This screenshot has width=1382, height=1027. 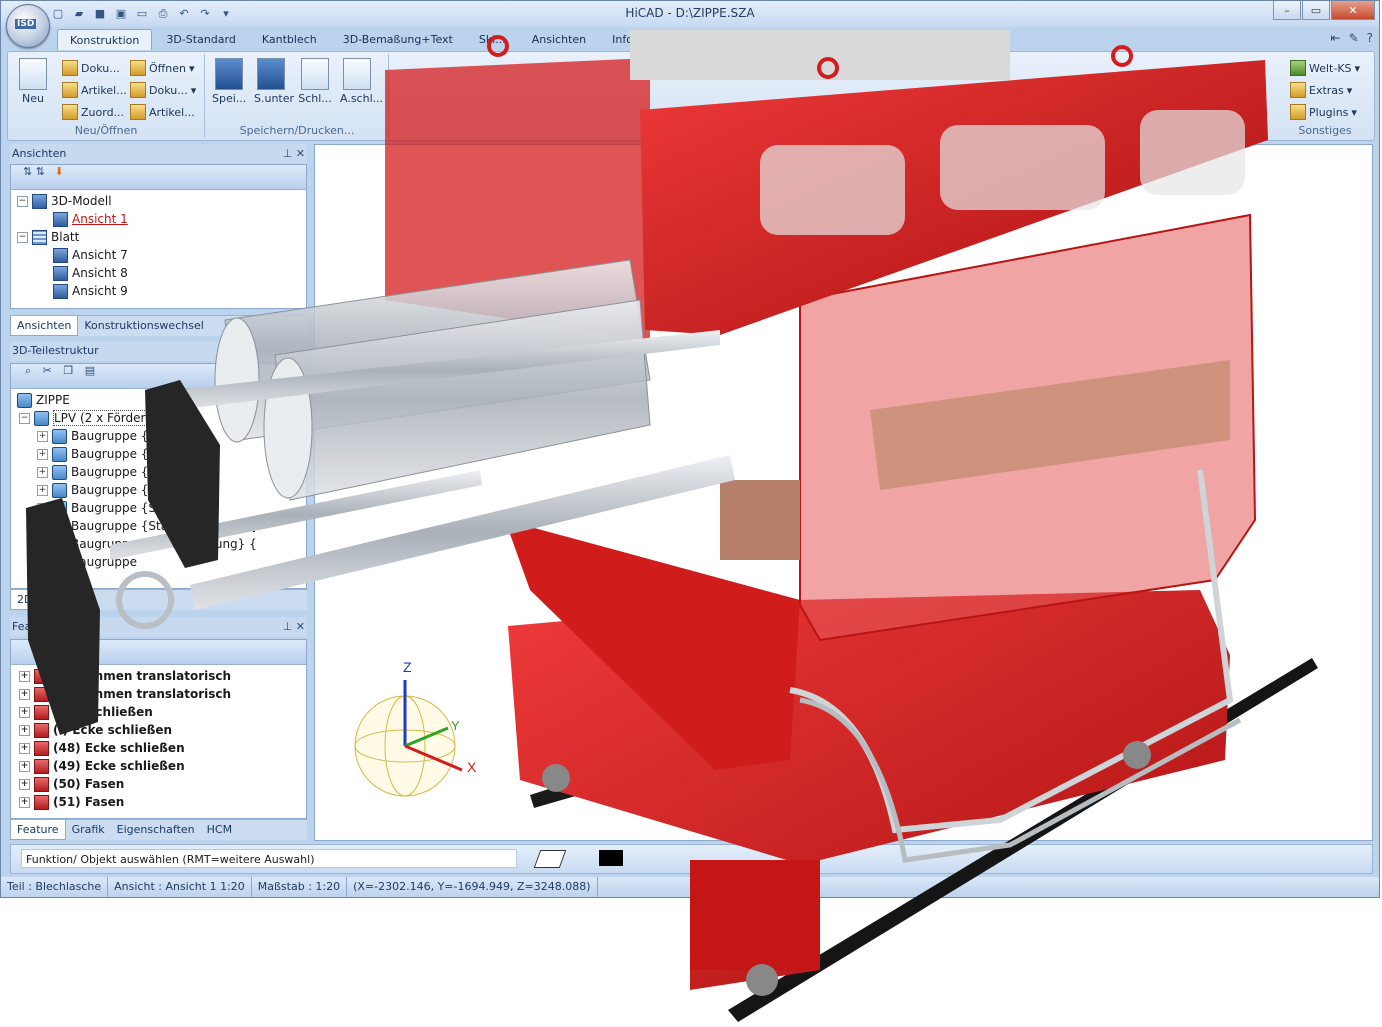 I want to click on arrow-down-icon: ⬇, so click(x=58, y=171).